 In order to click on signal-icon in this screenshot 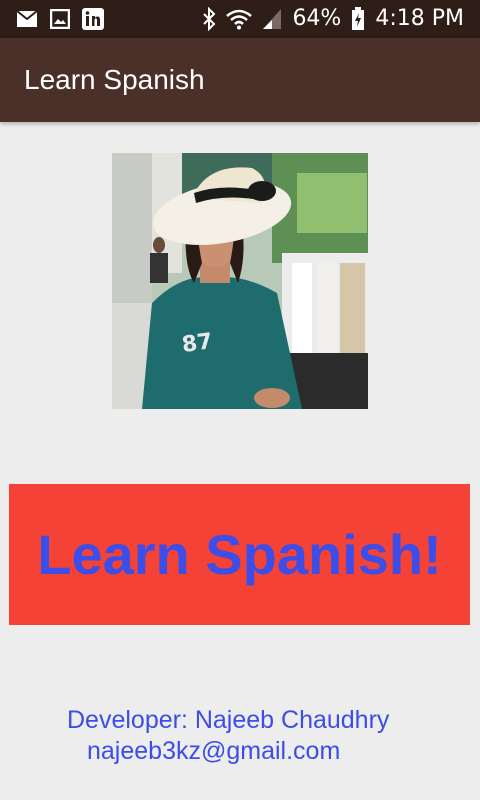, I will do `click(272, 19)`.